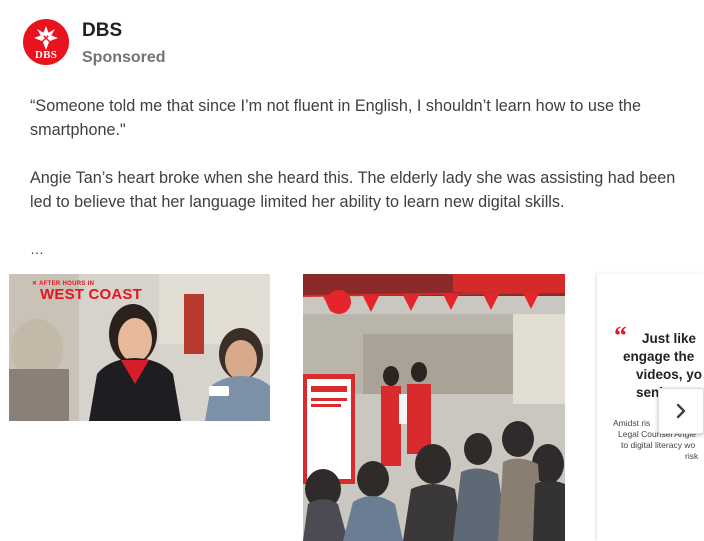 The image size is (704, 541). I want to click on quote-line-2: engage the, so click(659, 356).